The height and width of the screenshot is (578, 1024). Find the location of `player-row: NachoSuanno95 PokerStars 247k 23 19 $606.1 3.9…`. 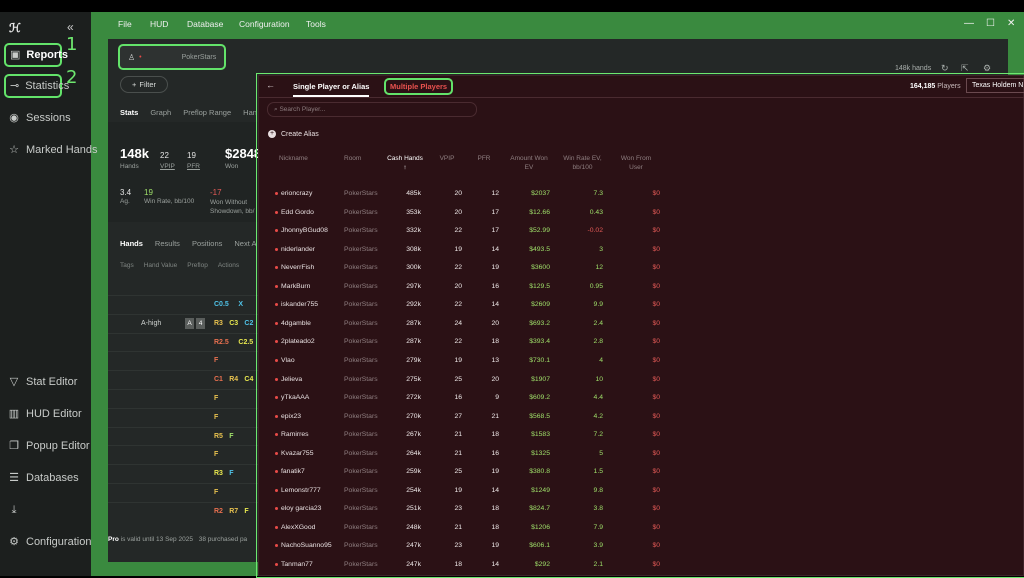

player-row: NachoSuanno95 PokerStars 247k 23 19 $606.1 3.9… is located at coordinates (641, 546).